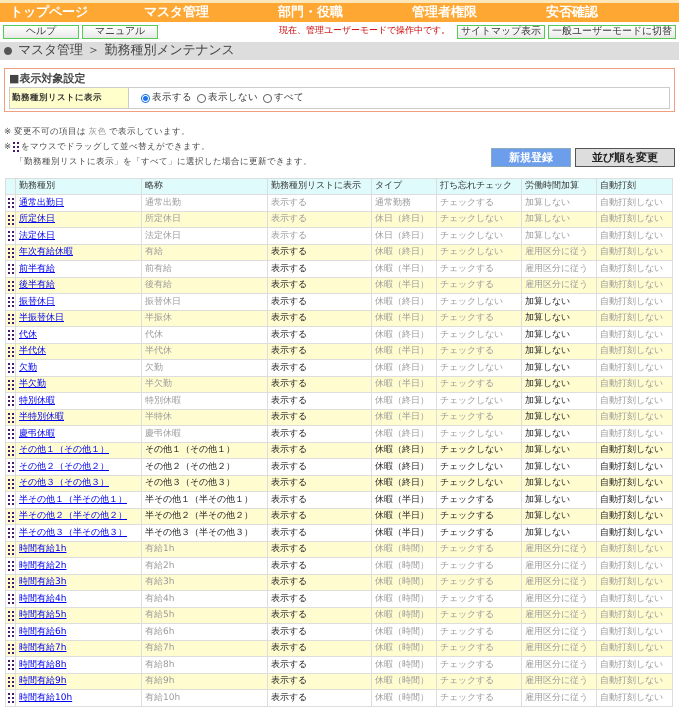  Describe the element at coordinates (205, 302) in the screenshot. I see `table-cell: 振替休日` at that location.